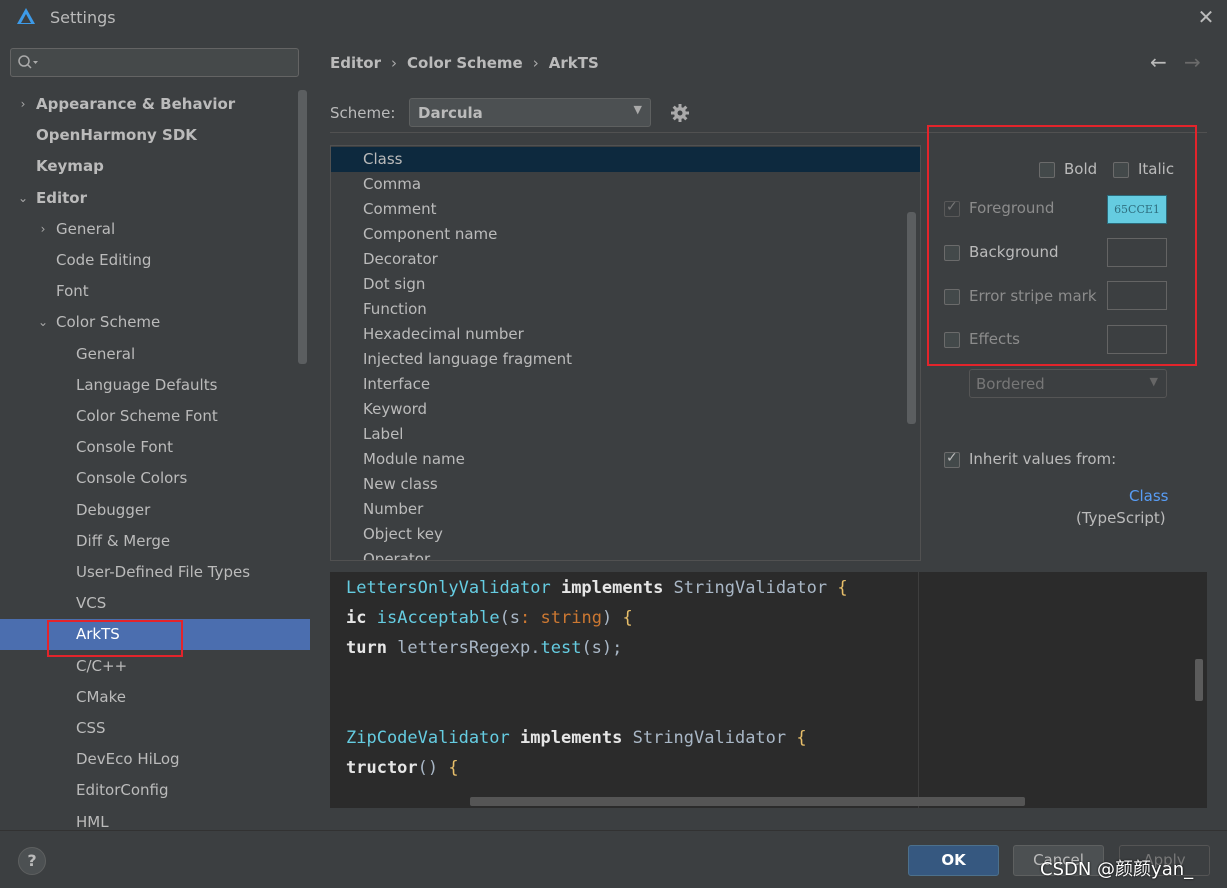 This screenshot has height=888, width=1227. Describe the element at coordinates (123, 540) in the screenshot. I see `sidebar-item-label: Diff & Merge` at that location.